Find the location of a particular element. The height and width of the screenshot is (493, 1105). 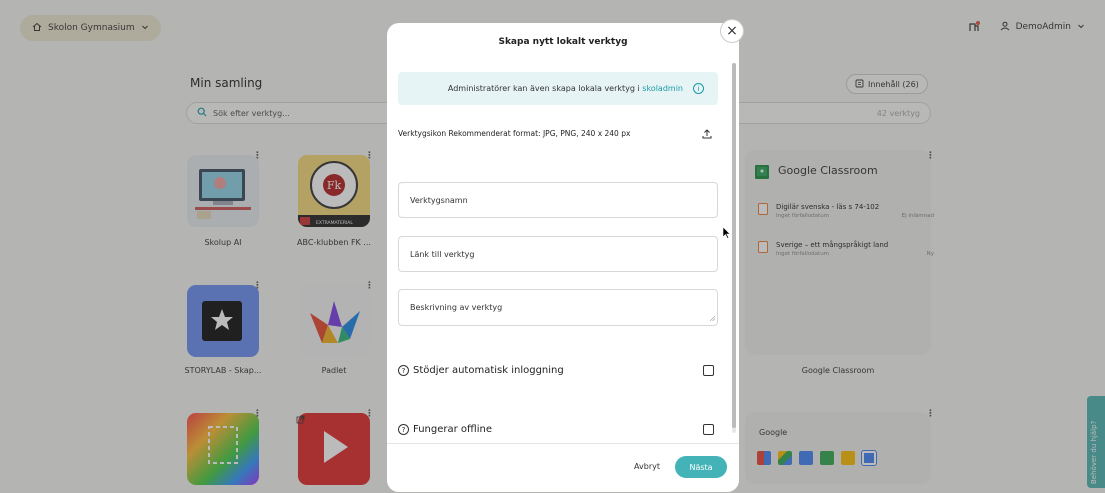

resize-handle-icon is located at coordinates (712, 318).